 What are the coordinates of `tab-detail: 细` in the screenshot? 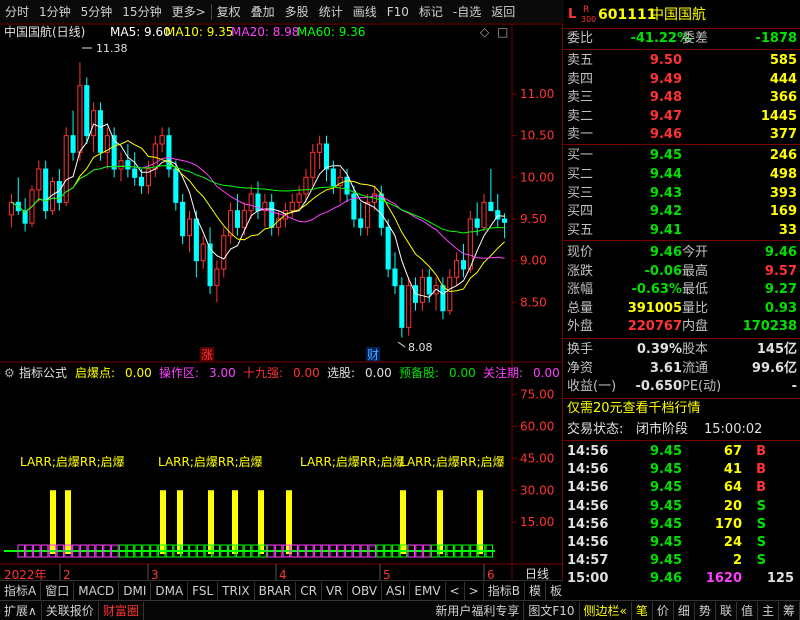 It's located at (684, 610).